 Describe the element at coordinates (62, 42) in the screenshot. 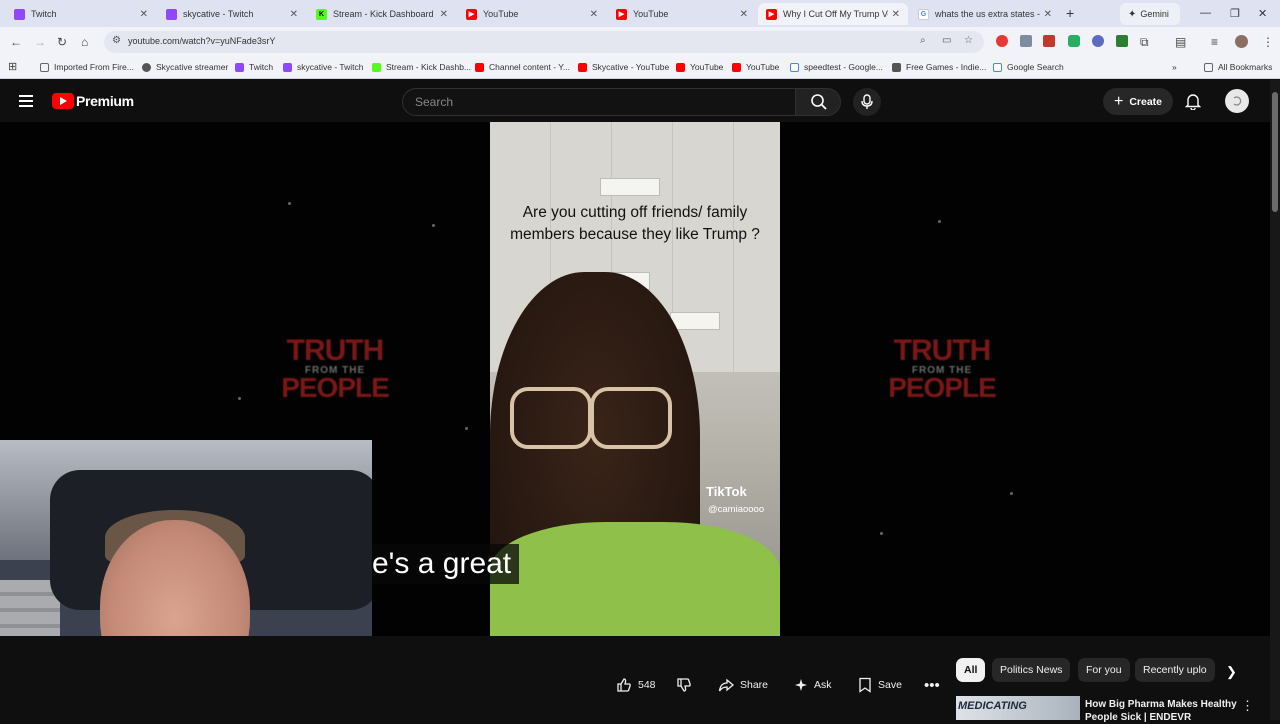

I see `reload-icon: ↻` at that location.